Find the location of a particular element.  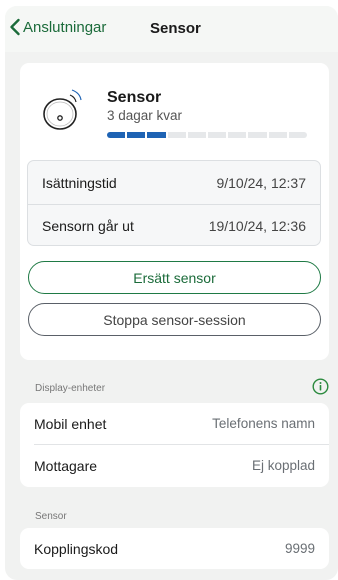

stop-sensor-session-button: Stoppa sensor-session is located at coordinates (174, 319).